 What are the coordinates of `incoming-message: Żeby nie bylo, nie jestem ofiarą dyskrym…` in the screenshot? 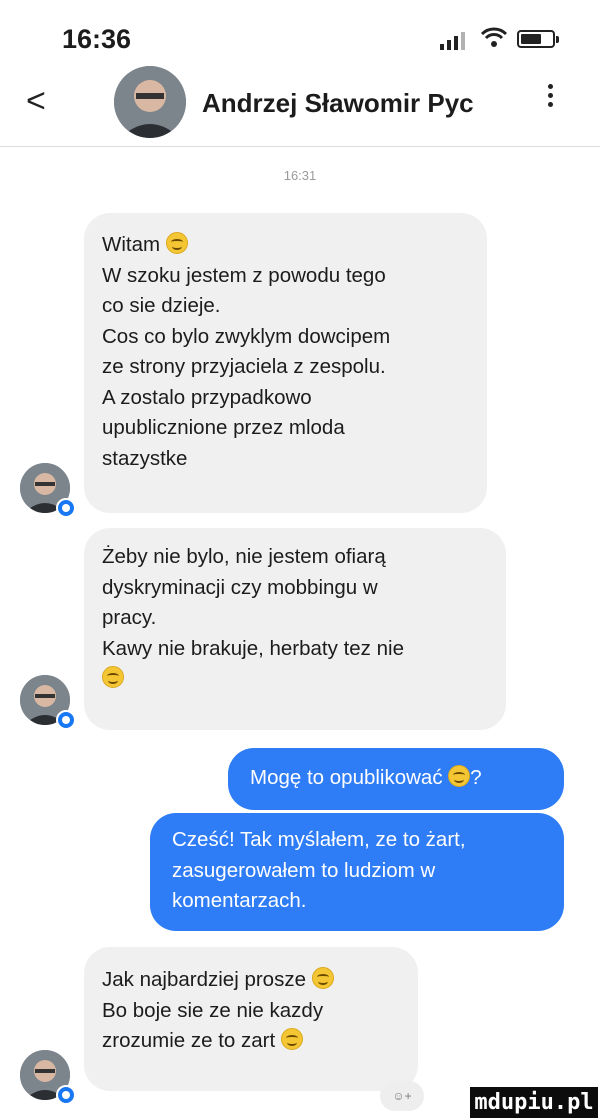 It's located at (295, 629).